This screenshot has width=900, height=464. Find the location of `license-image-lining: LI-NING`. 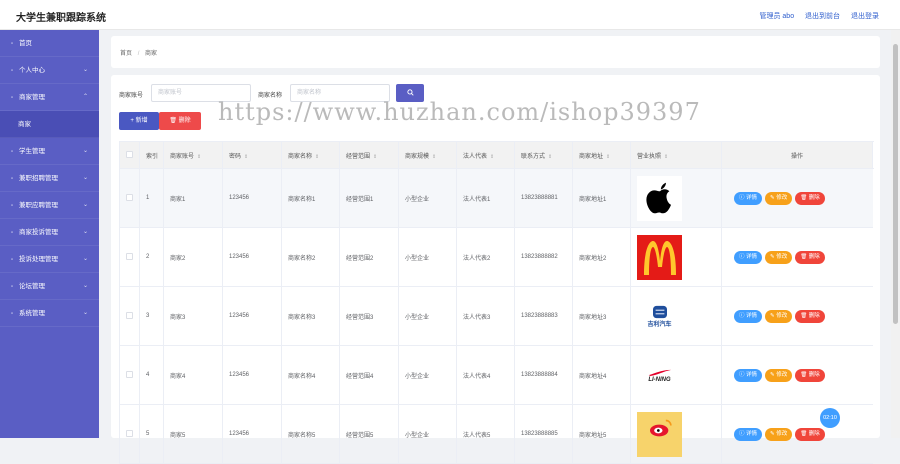

license-image-lining: LI-NING is located at coordinates (659, 375).